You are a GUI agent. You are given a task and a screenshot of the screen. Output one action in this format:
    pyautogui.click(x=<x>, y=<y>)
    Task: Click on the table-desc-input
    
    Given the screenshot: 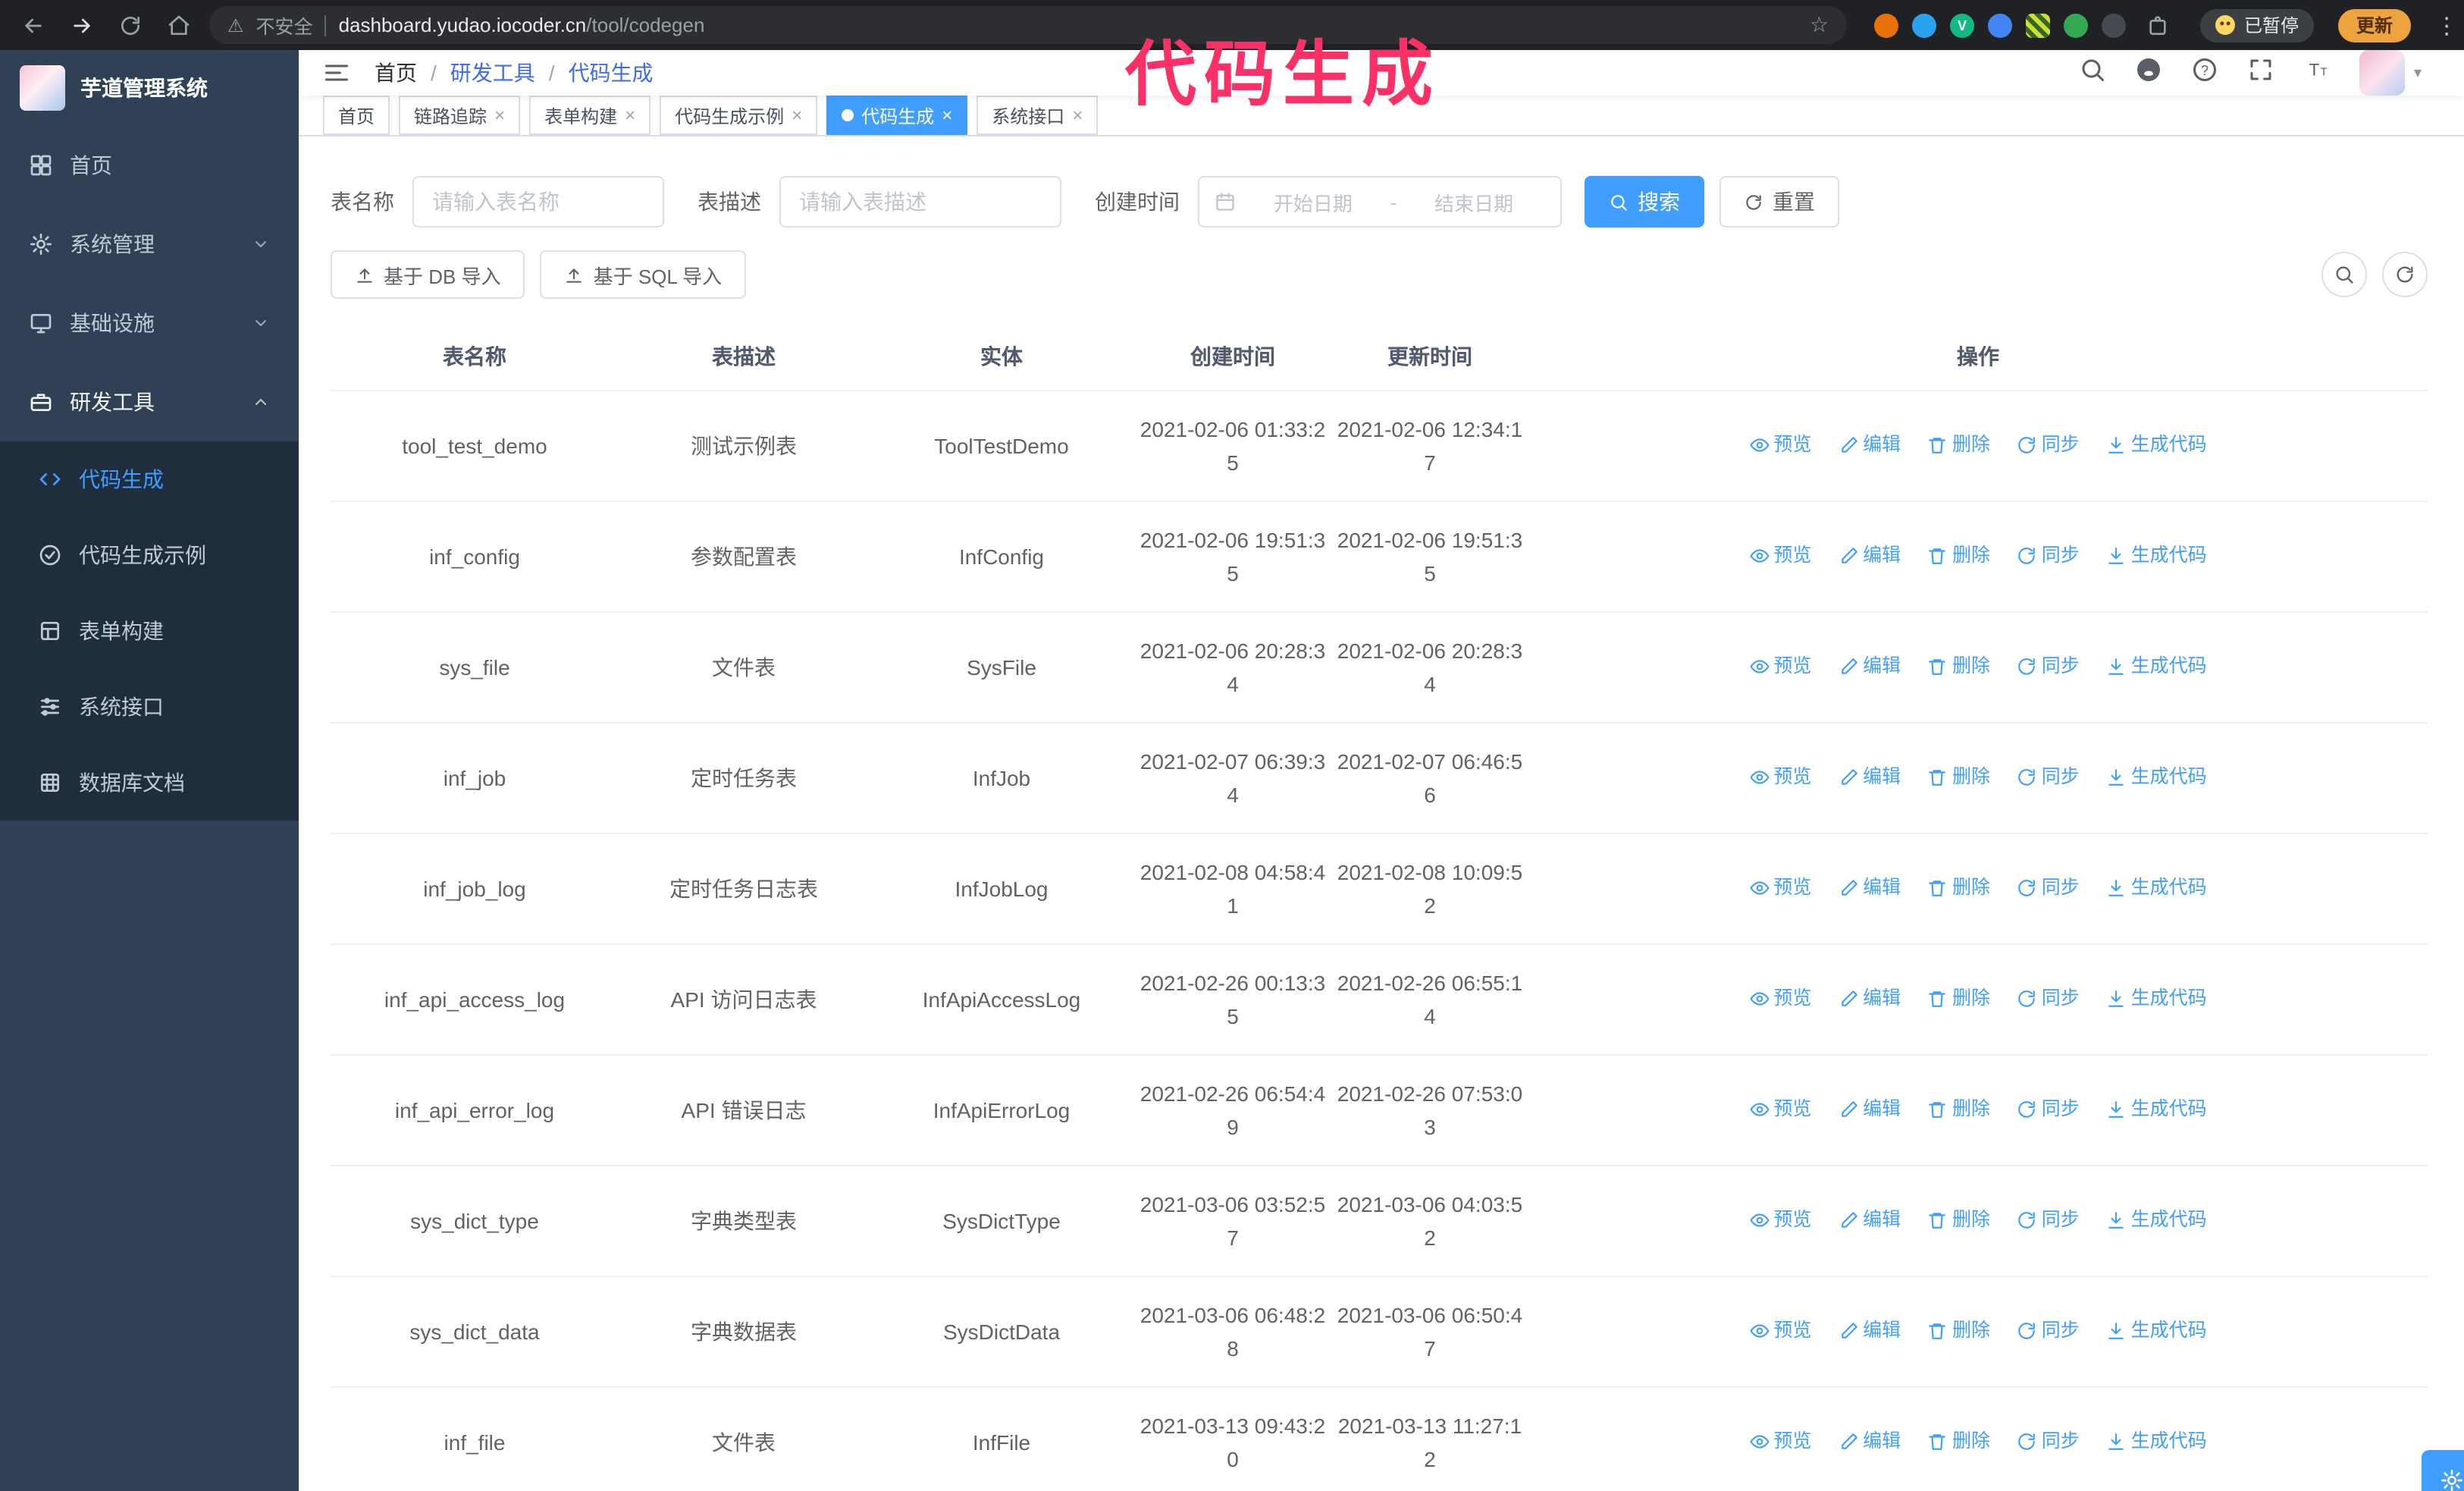 What is the action you would take?
    pyautogui.click(x=920, y=202)
    